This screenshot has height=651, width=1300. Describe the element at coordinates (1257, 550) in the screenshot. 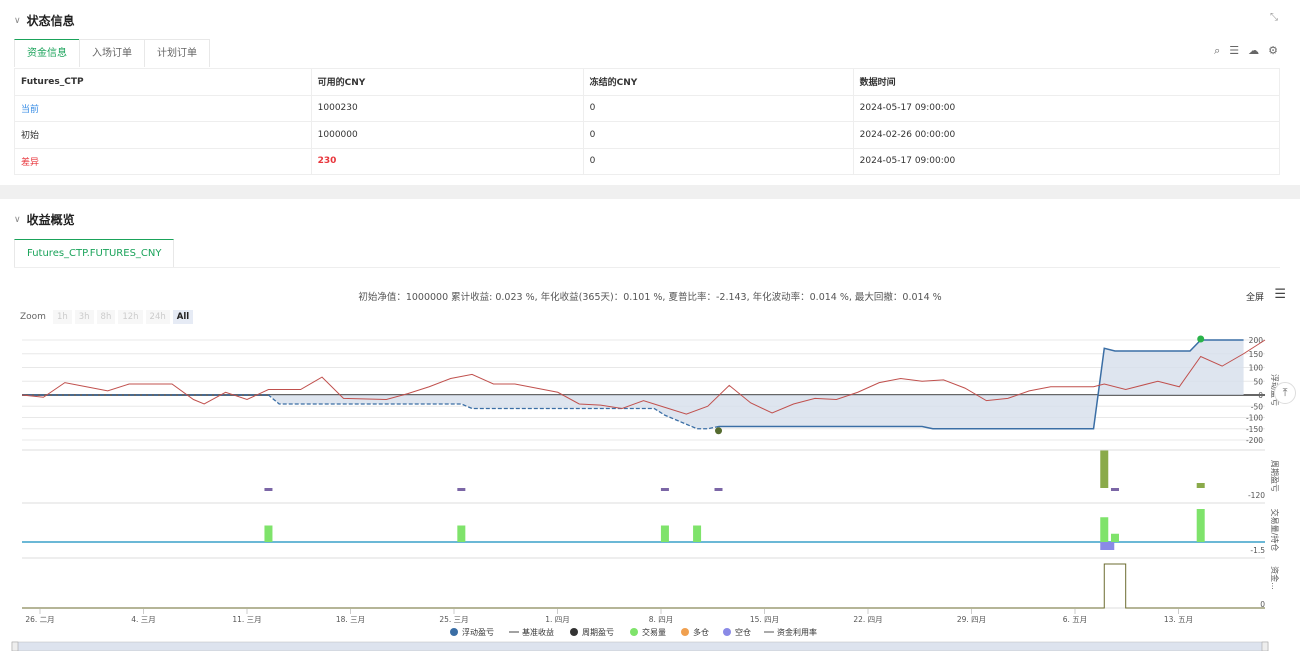

I see `panel3-tick: -1.5` at that location.